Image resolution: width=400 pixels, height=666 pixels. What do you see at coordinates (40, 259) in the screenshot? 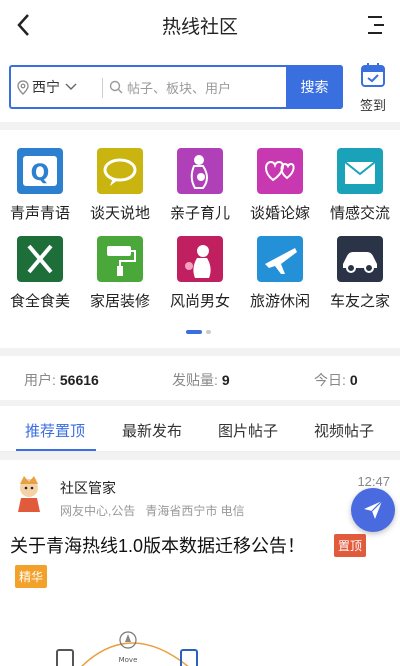
I see `fork-knife-icon` at bounding box center [40, 259].